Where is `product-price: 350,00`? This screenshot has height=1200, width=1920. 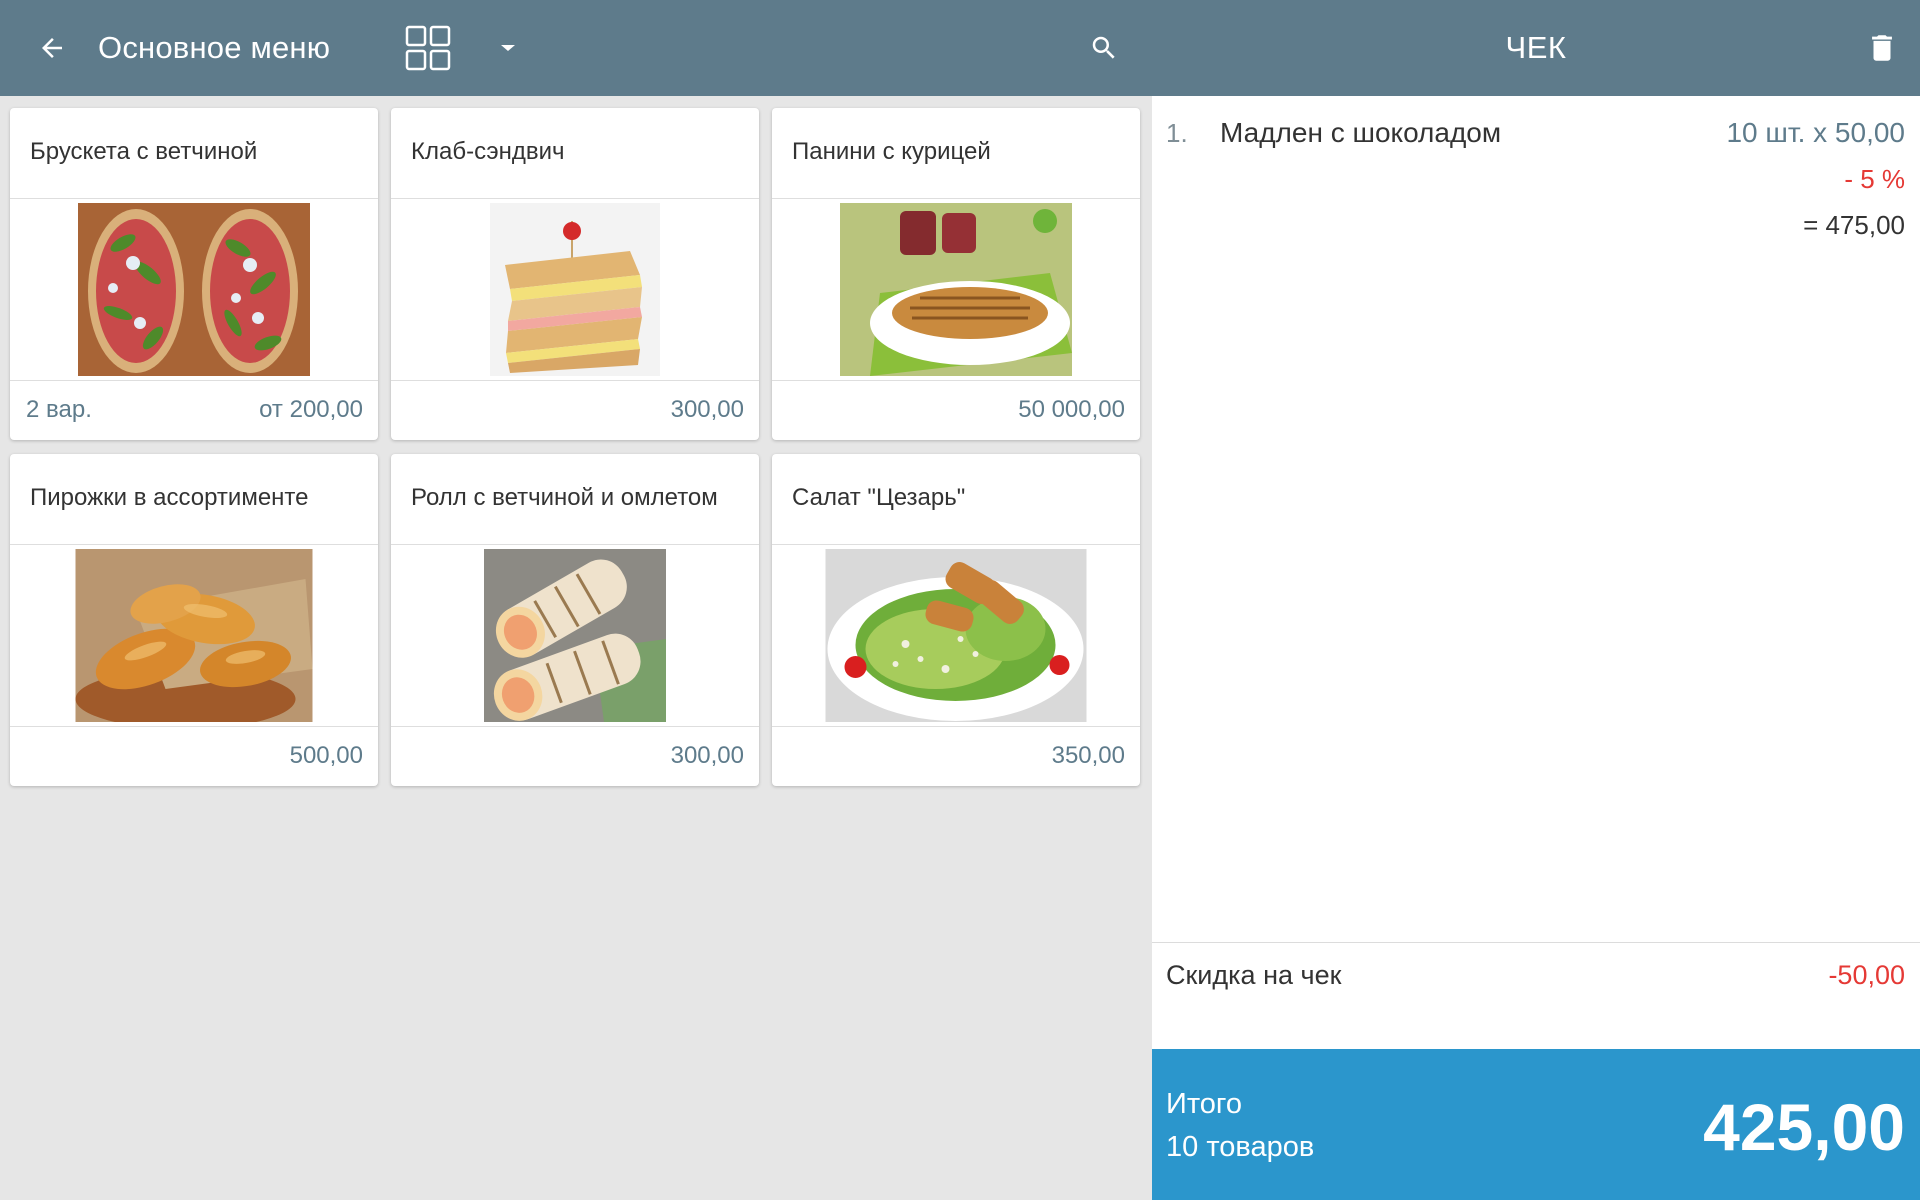
product-price: 350,00 is located at coordinates (1088, 755).